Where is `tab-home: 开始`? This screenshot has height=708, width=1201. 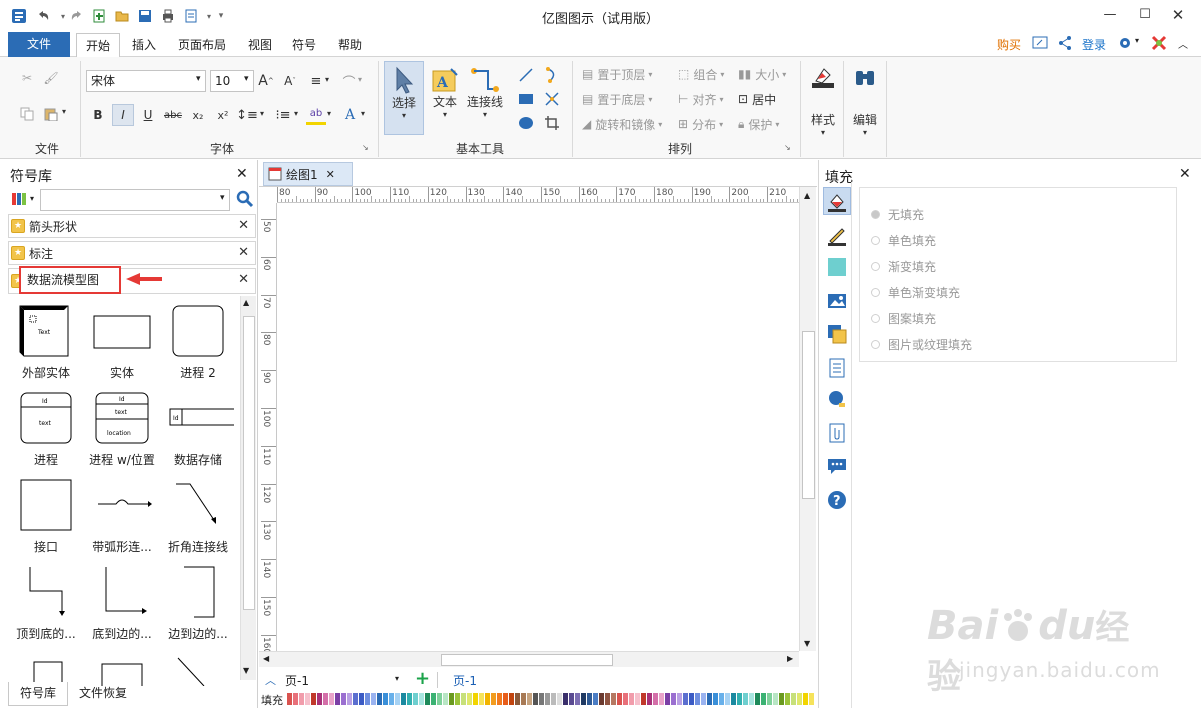
tab-home: 开始 is located at coordinates (98, 45).